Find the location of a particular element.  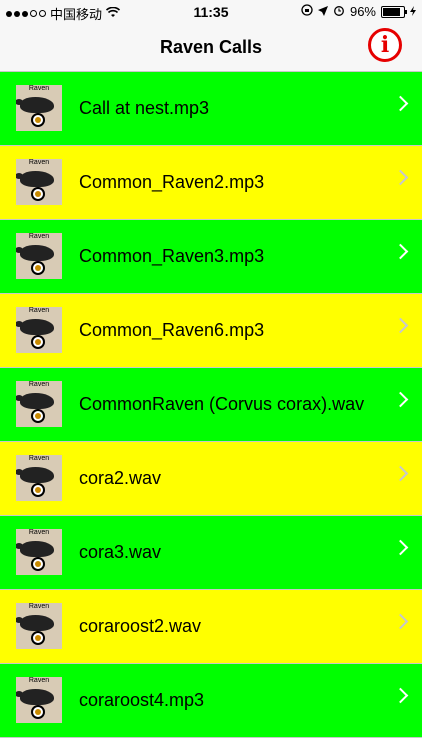

alarm-icon is located at coordinates (339, 11).